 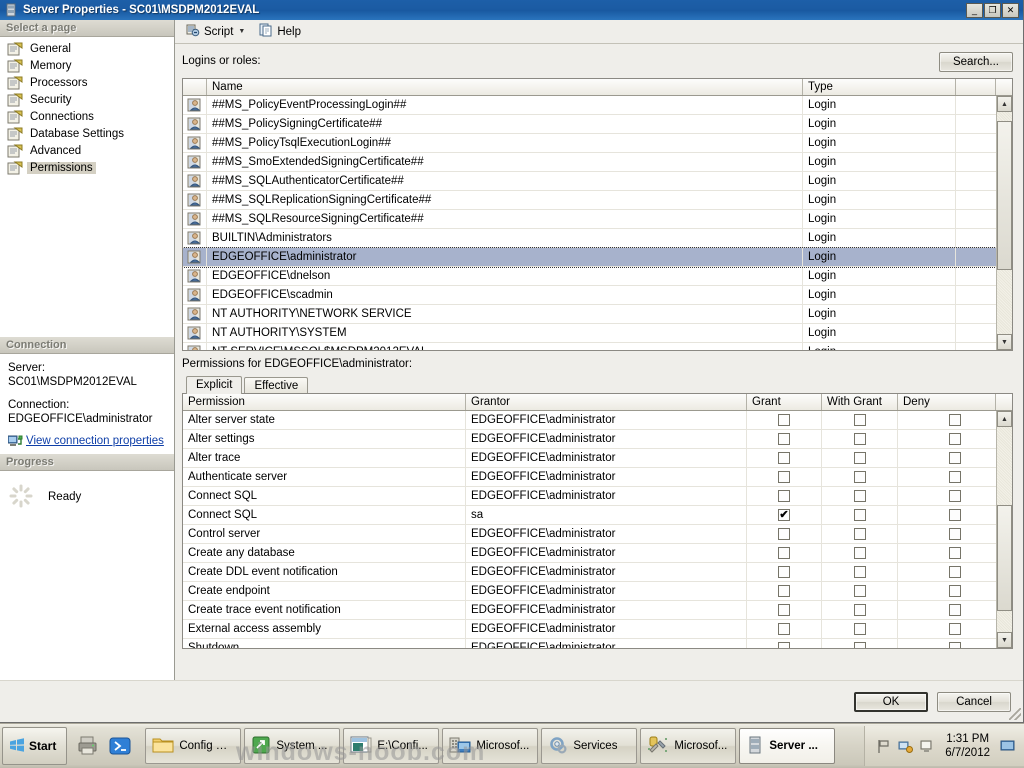 I want to click on login-row: EDGEOFFICE\scadmin Login, so click(x=597, y=295).